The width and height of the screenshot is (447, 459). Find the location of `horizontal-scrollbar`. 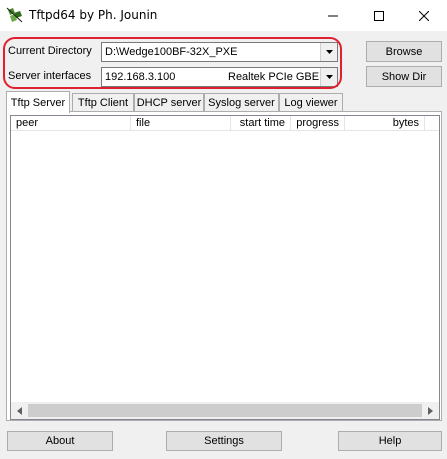

horizontal-scrollbar is located at coordinates (225, 410).